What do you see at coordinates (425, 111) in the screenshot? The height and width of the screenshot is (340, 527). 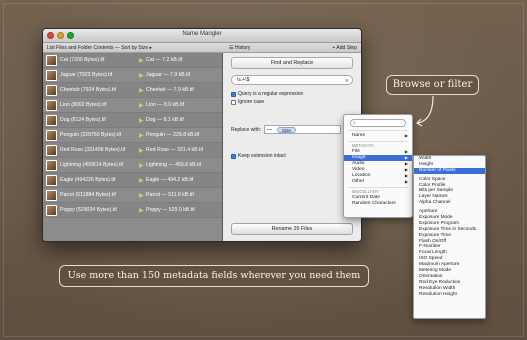 I see `callout-leader-line` at bounding box center [425, 111].